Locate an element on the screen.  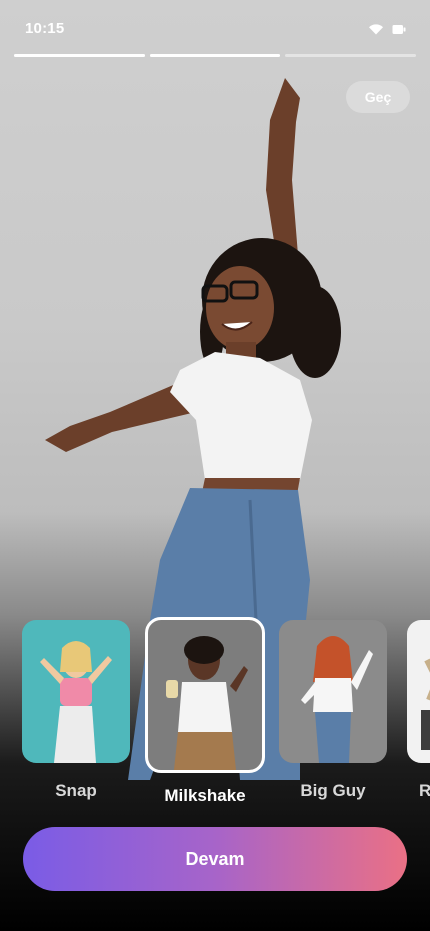
skip-button: Geç is located at coordinates (378, 97).